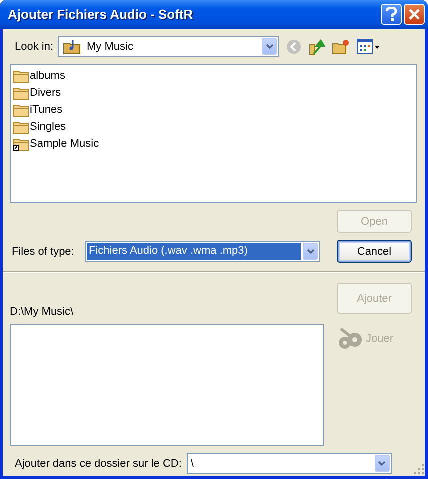 The width and height of the screenshot is (428, 479). I want to click on cd-folder-dropdown: \, so click(289, 463).